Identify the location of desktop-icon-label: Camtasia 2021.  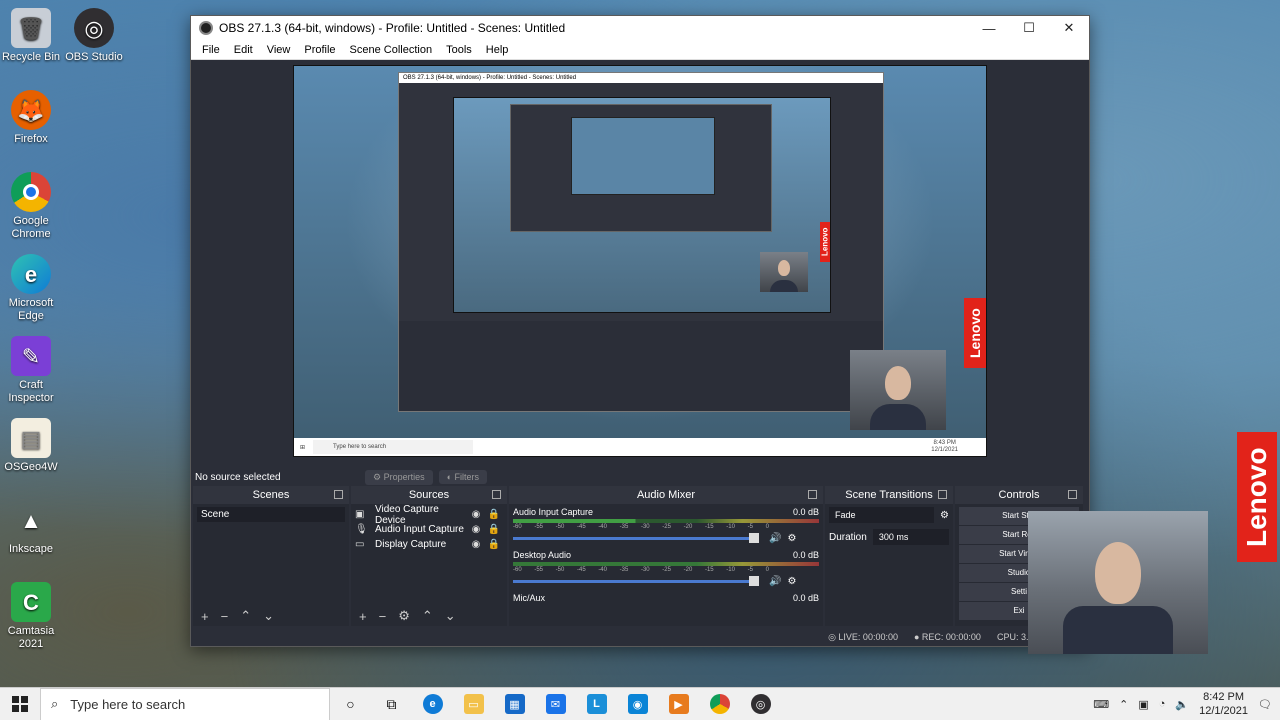
(31, 637).